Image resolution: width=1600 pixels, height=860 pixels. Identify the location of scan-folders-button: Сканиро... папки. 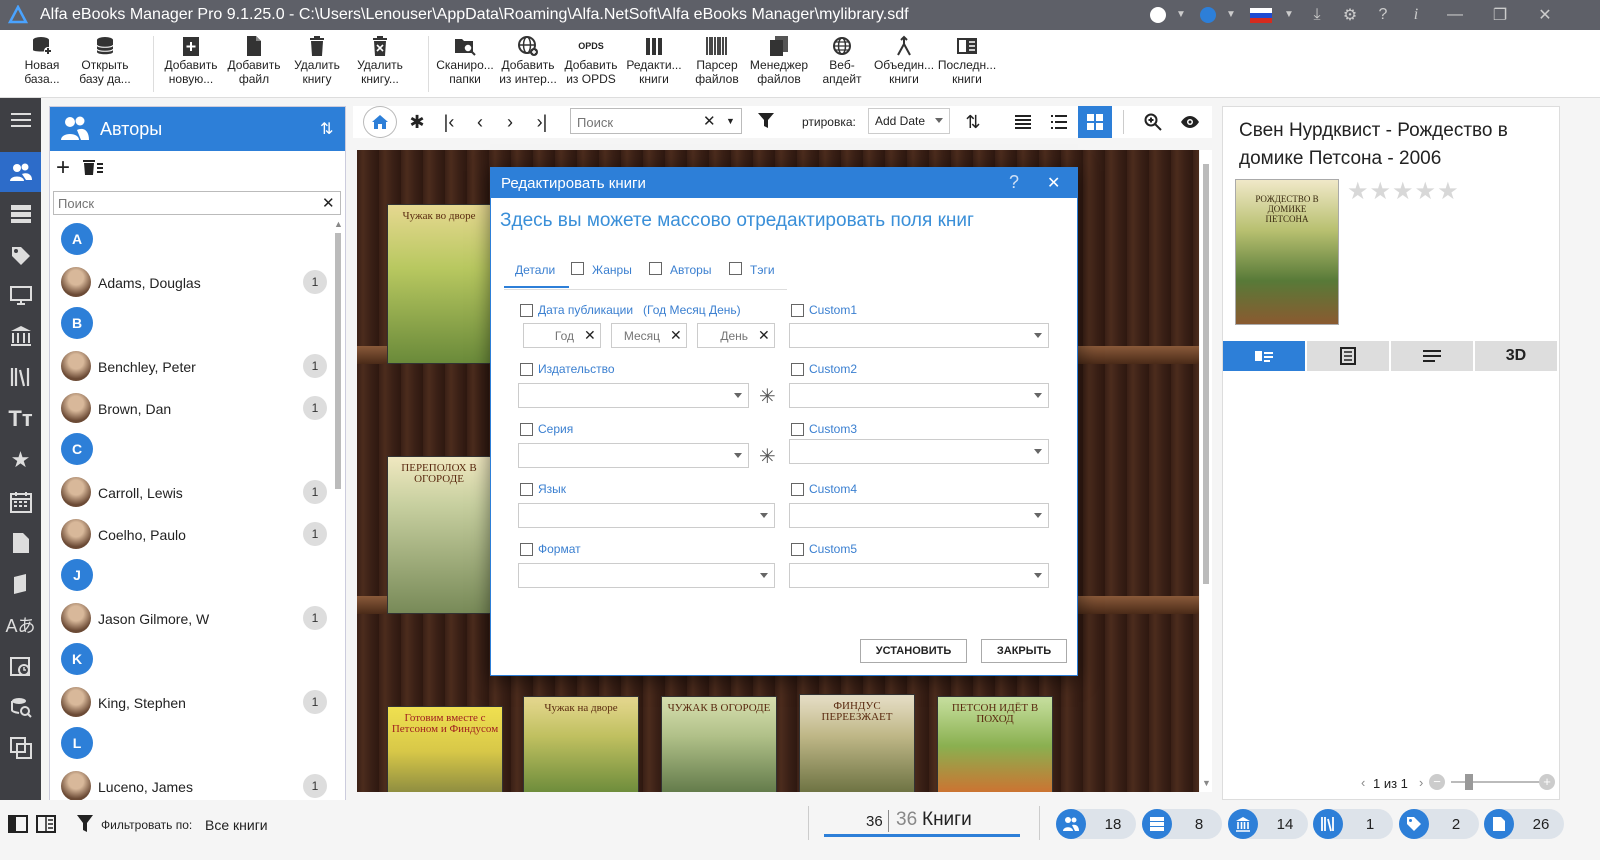
(465, 65).